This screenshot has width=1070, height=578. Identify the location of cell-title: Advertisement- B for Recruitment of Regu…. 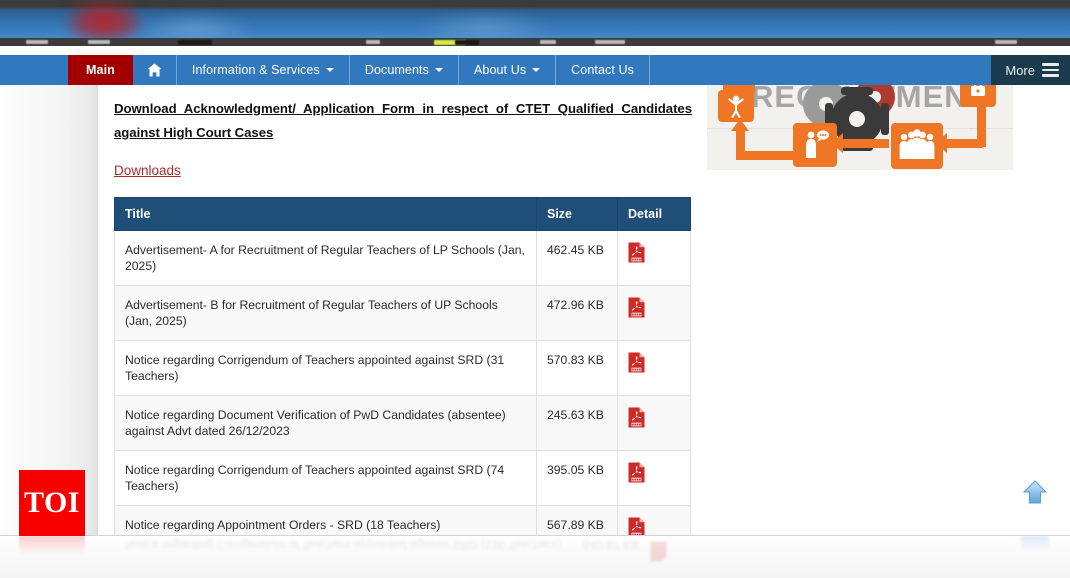
(325, 313).